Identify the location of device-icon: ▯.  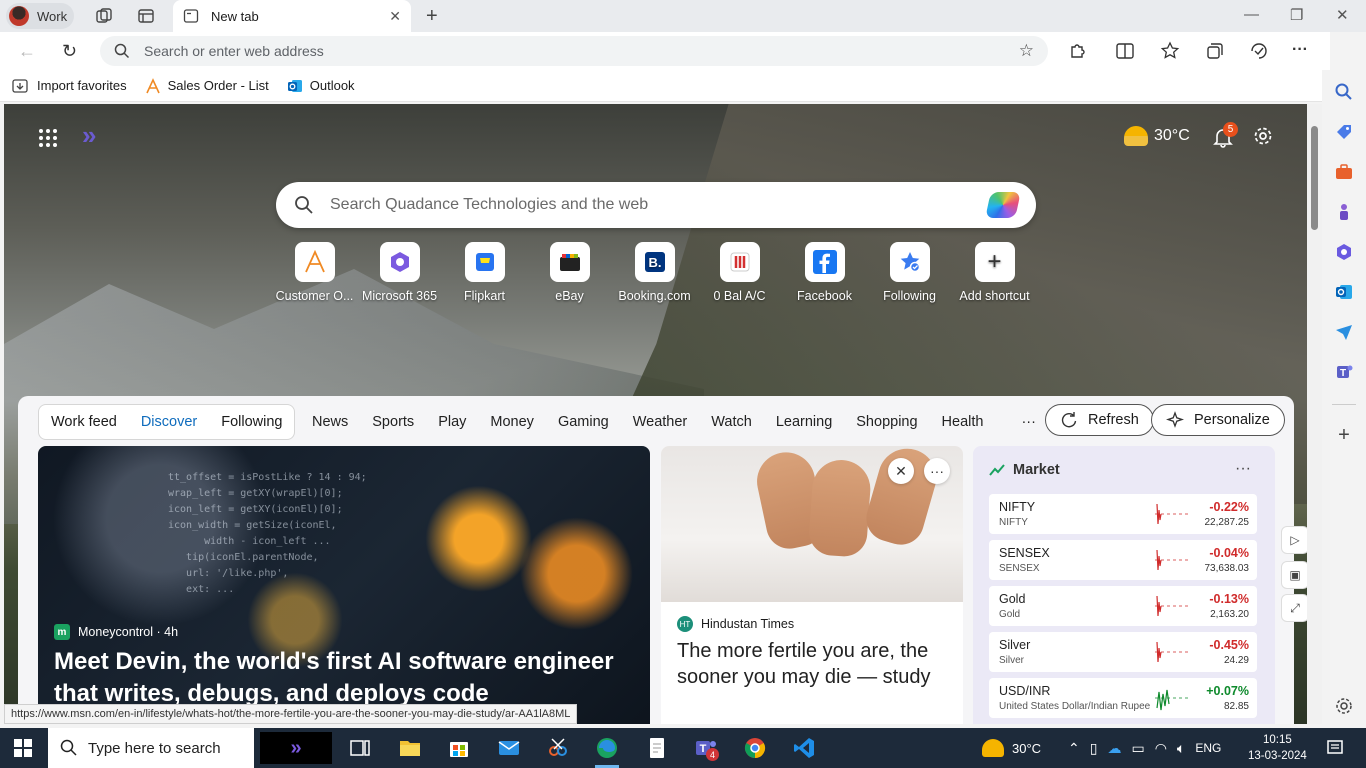
(1094, 748).